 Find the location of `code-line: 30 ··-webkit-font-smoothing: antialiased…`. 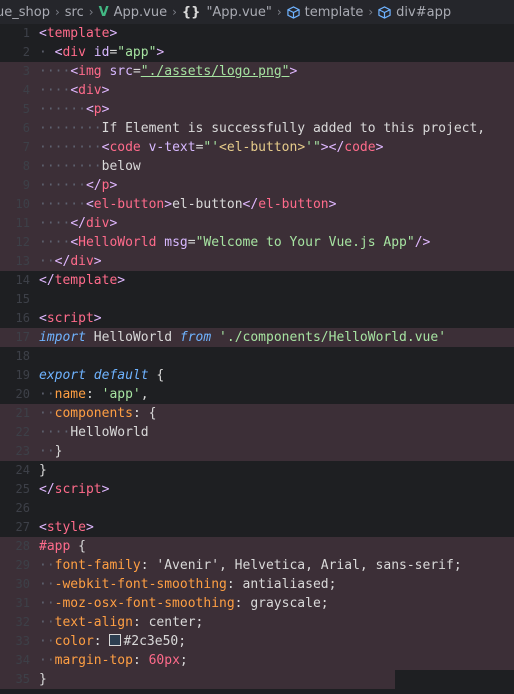

code-line: 30 ··-webkit-font-smoothing: antialiased… is located at coordinates (257, 584).